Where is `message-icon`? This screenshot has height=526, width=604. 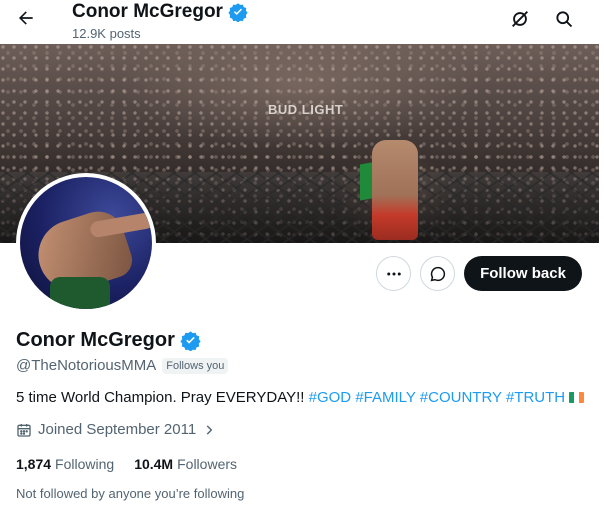
message-icon is located at coordinates (437, 273).